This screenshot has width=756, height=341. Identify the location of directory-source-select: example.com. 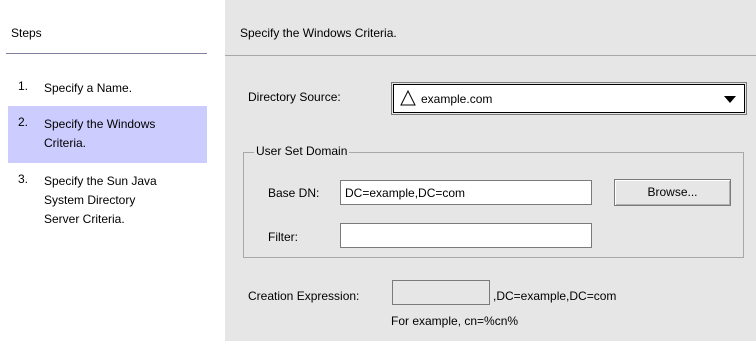
(569, 98).